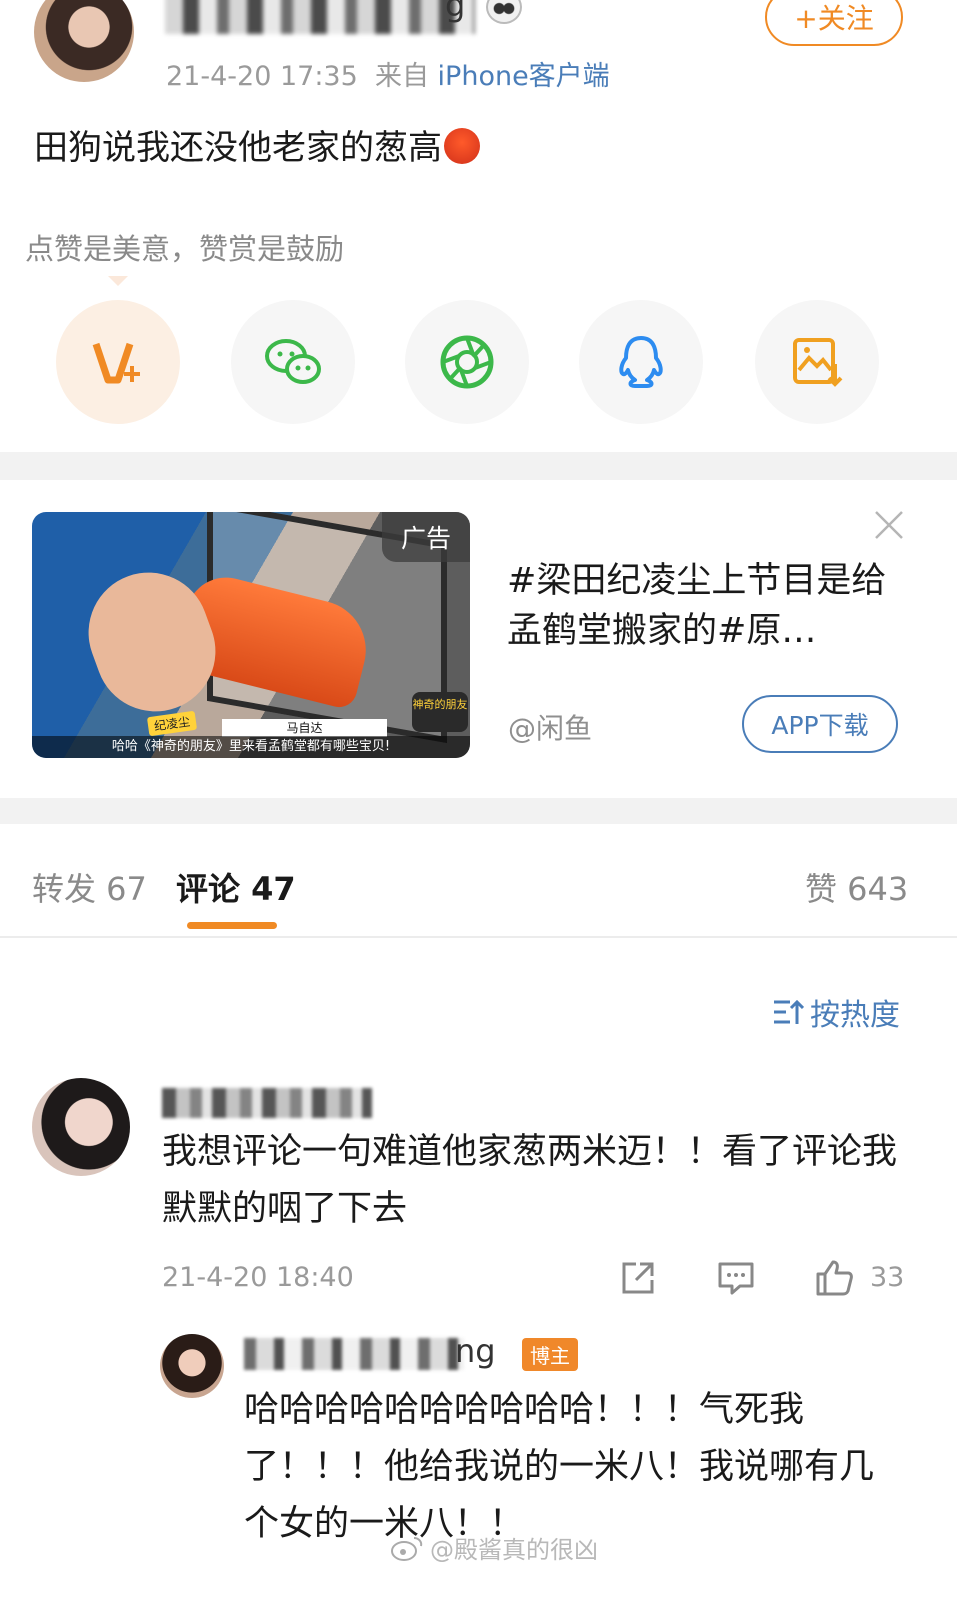 The width and height of the screenshot is (957, 1612). Describe the element at coordinates (440, 712) in the screenshot. I see `ad-image-logo: 神奇的朋友` at that location.